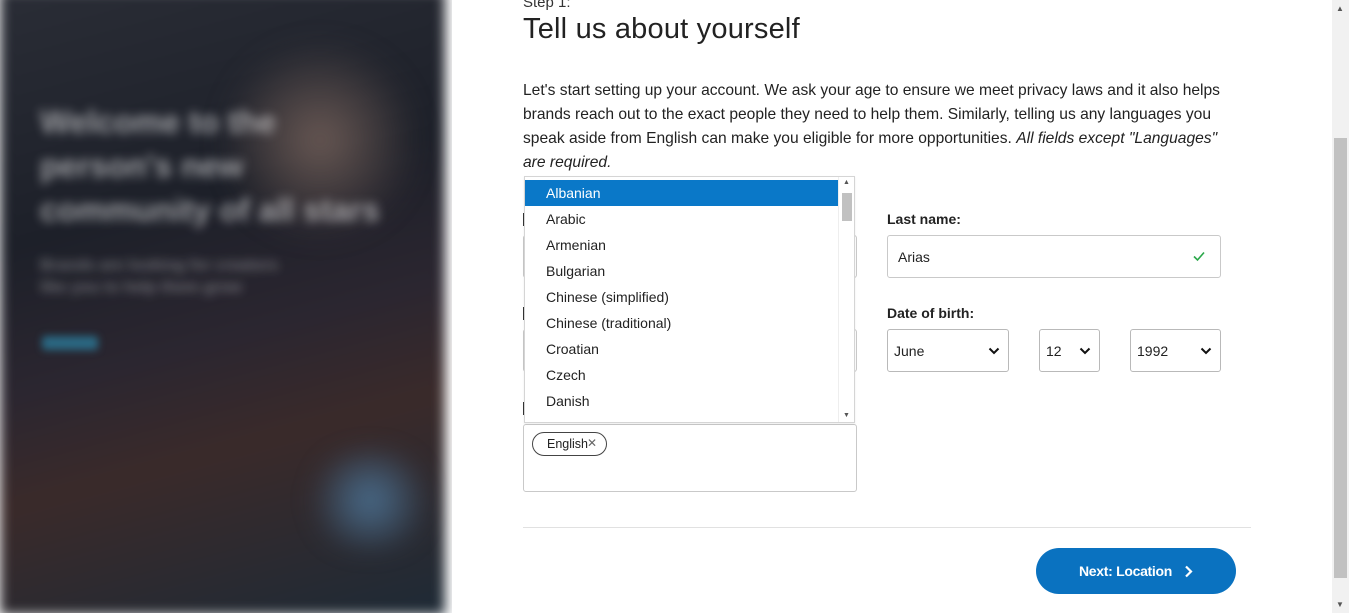  Describe the element at coordinates (1175, 350) in the screenshot. I see `dob-year-select: 1992` at that location.